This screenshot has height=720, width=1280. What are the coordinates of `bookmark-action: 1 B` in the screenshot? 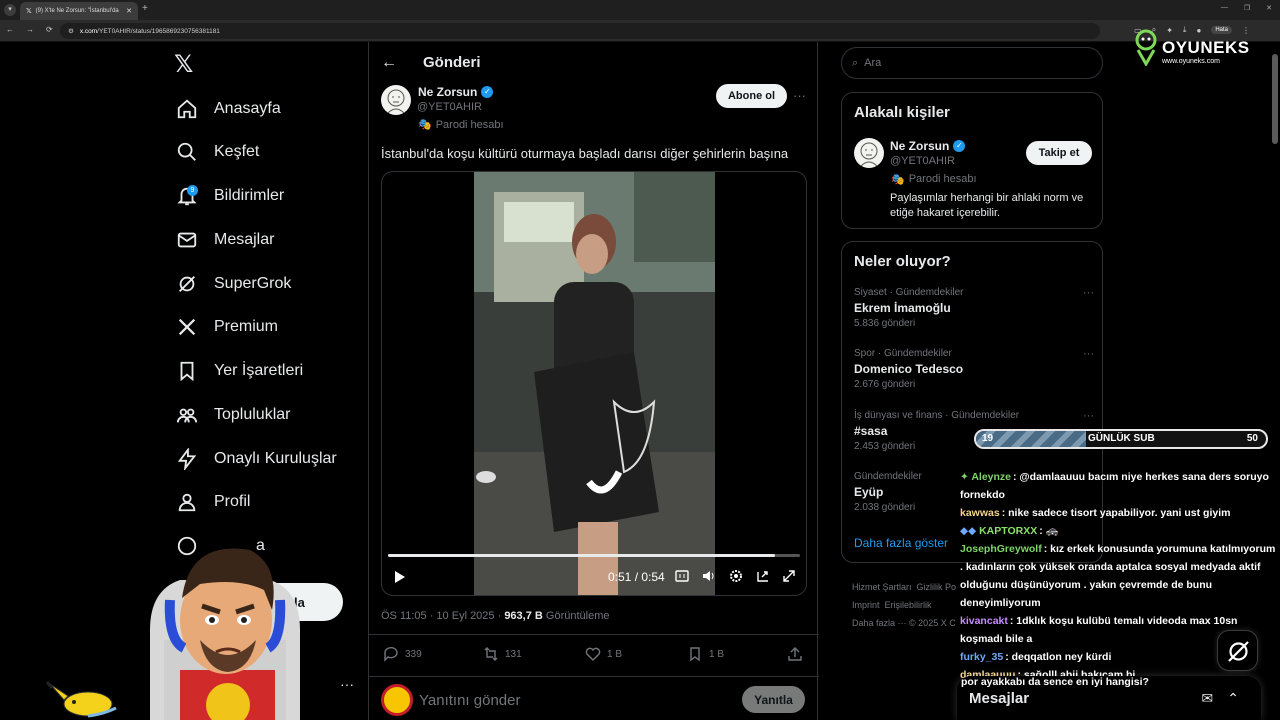 It's located at (705, 654).